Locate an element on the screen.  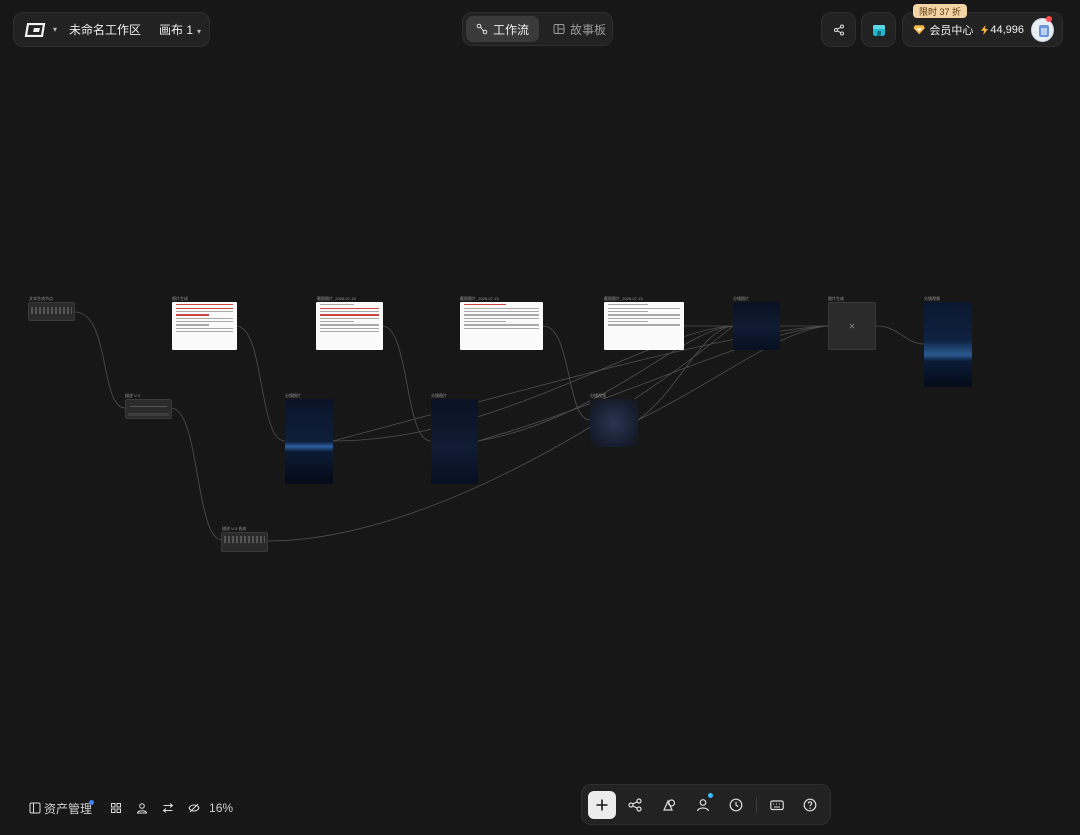
help-button is located at coordinates (810, 805).